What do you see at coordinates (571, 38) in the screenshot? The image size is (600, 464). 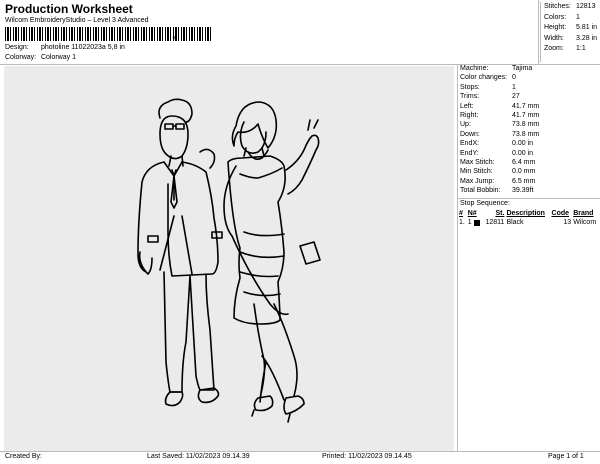 I see `stat-width: Width: 3.28 in` at bounding box center [571, 38].